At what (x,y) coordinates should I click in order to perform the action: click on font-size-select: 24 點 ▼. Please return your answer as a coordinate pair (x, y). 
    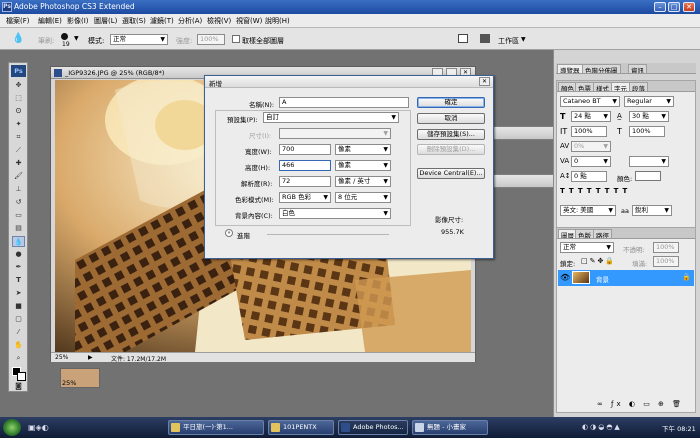
    Looking at the image, I should click on (591, 116).